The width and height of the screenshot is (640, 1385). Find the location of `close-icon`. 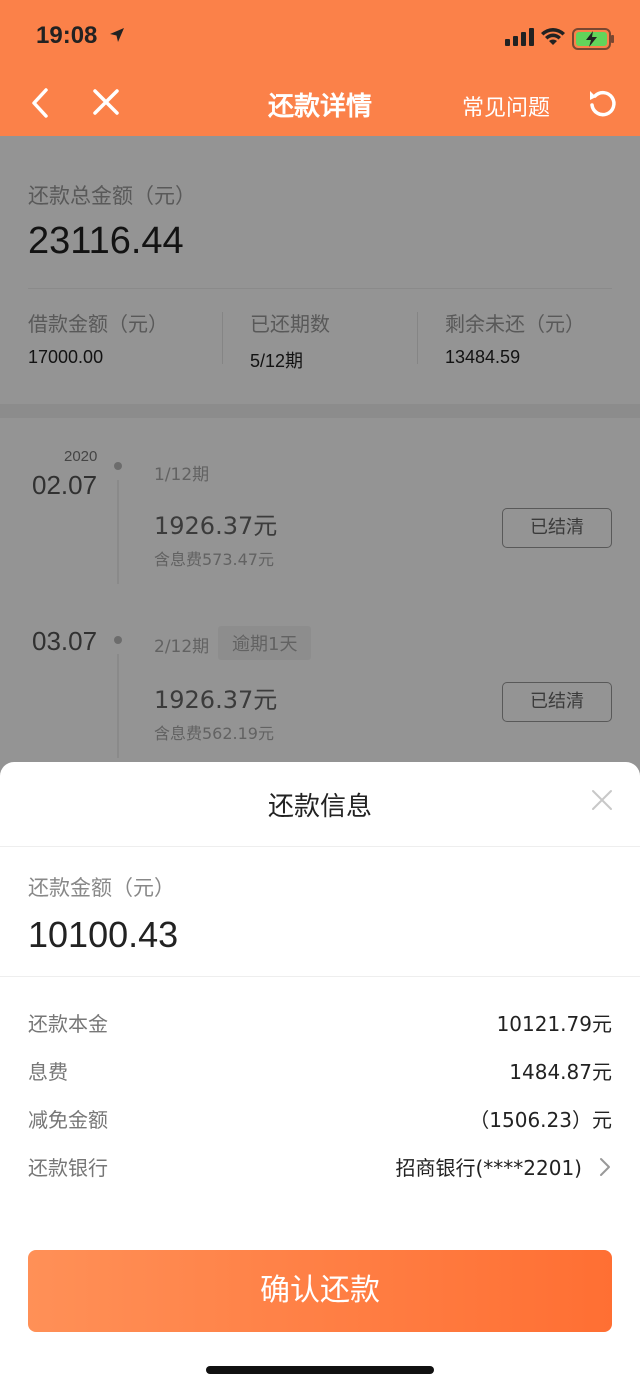

close-icon is located at coordinates (602, 800).